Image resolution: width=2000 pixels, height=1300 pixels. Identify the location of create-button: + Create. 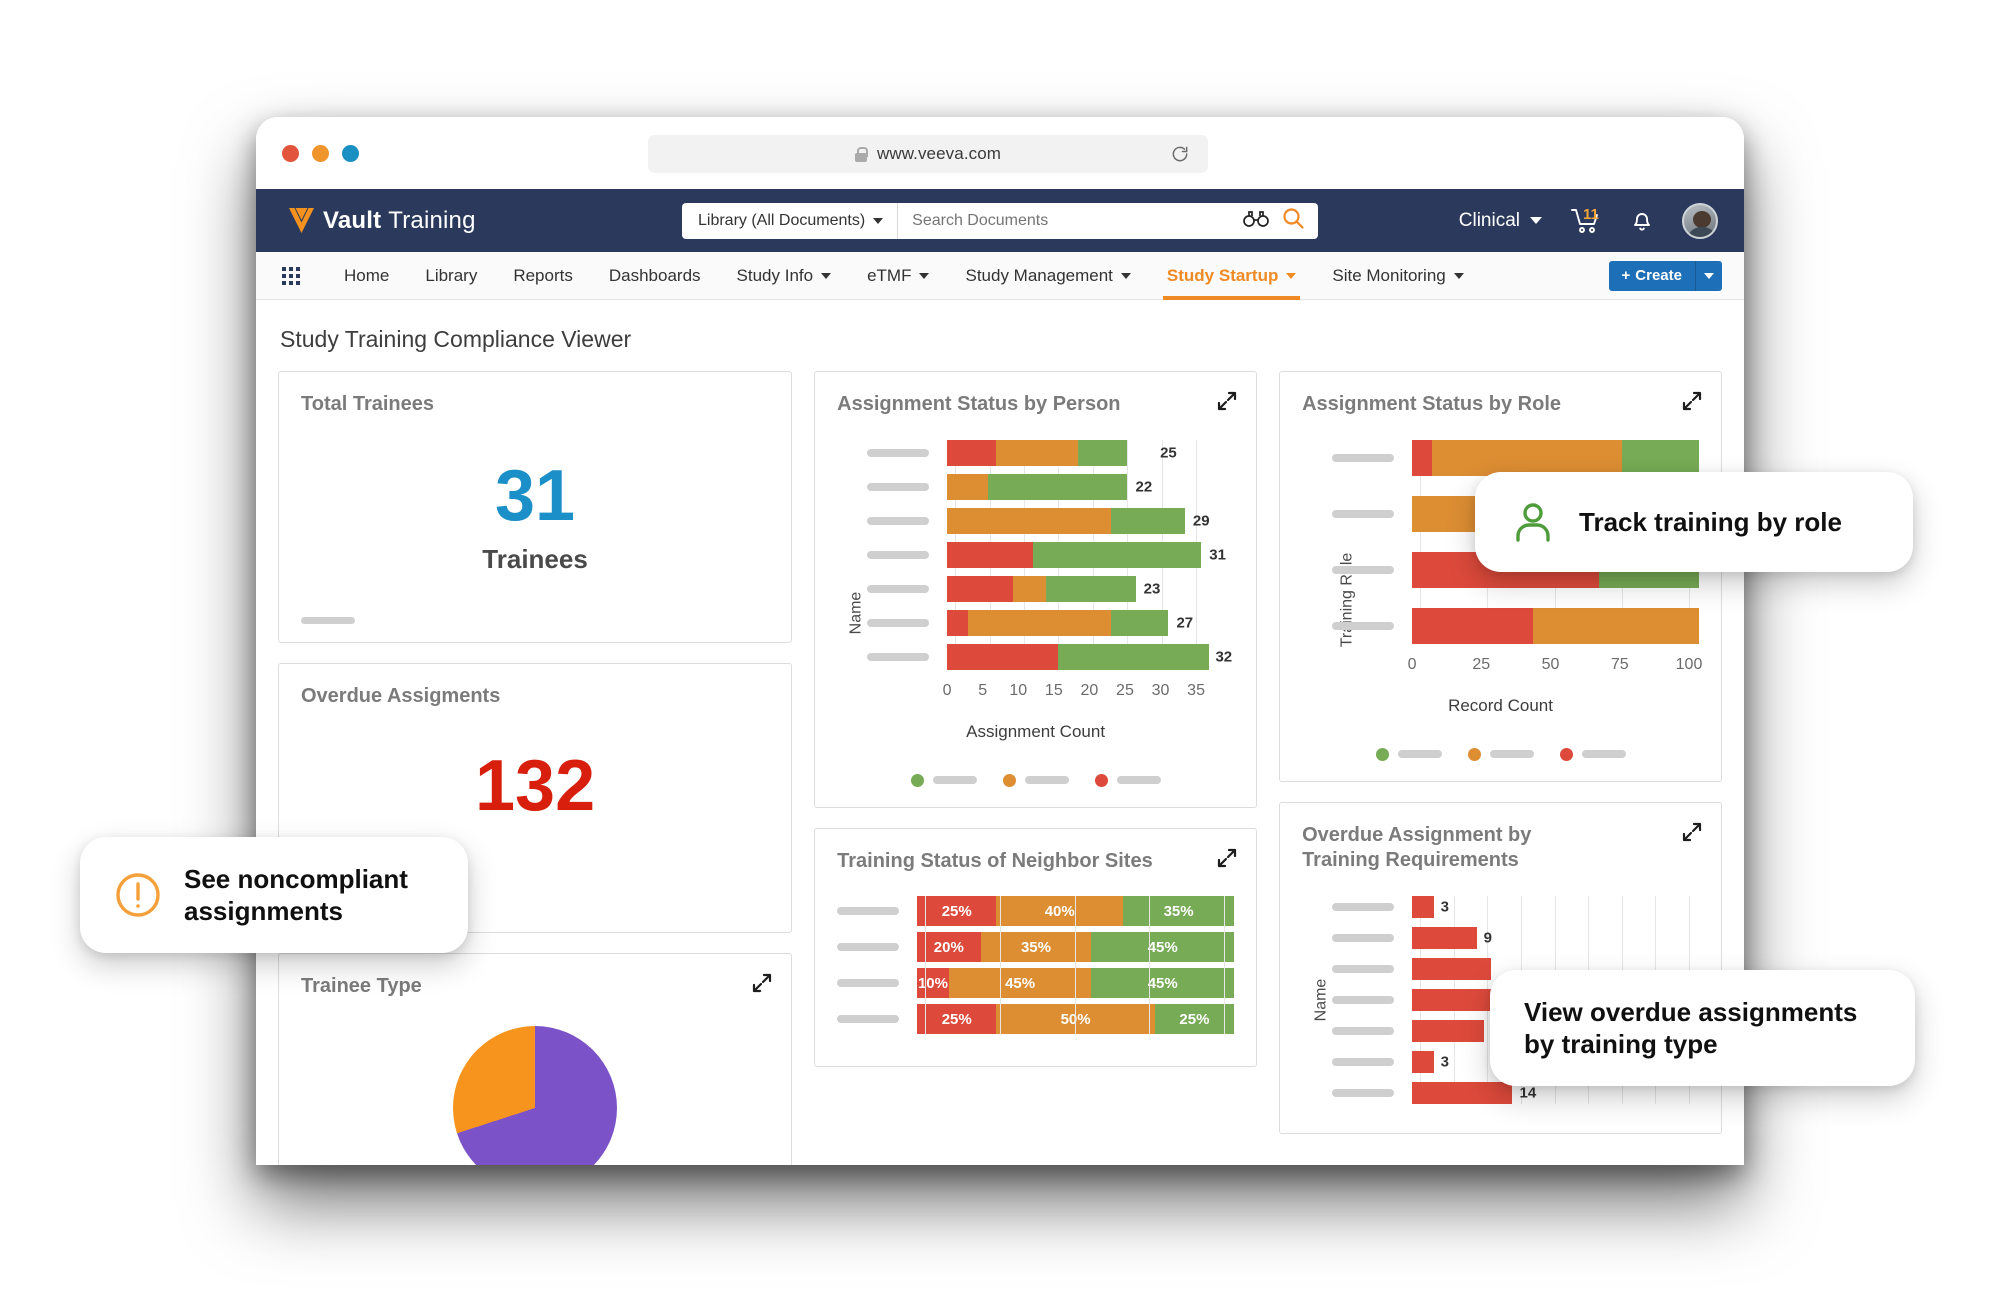
(1652, 275).